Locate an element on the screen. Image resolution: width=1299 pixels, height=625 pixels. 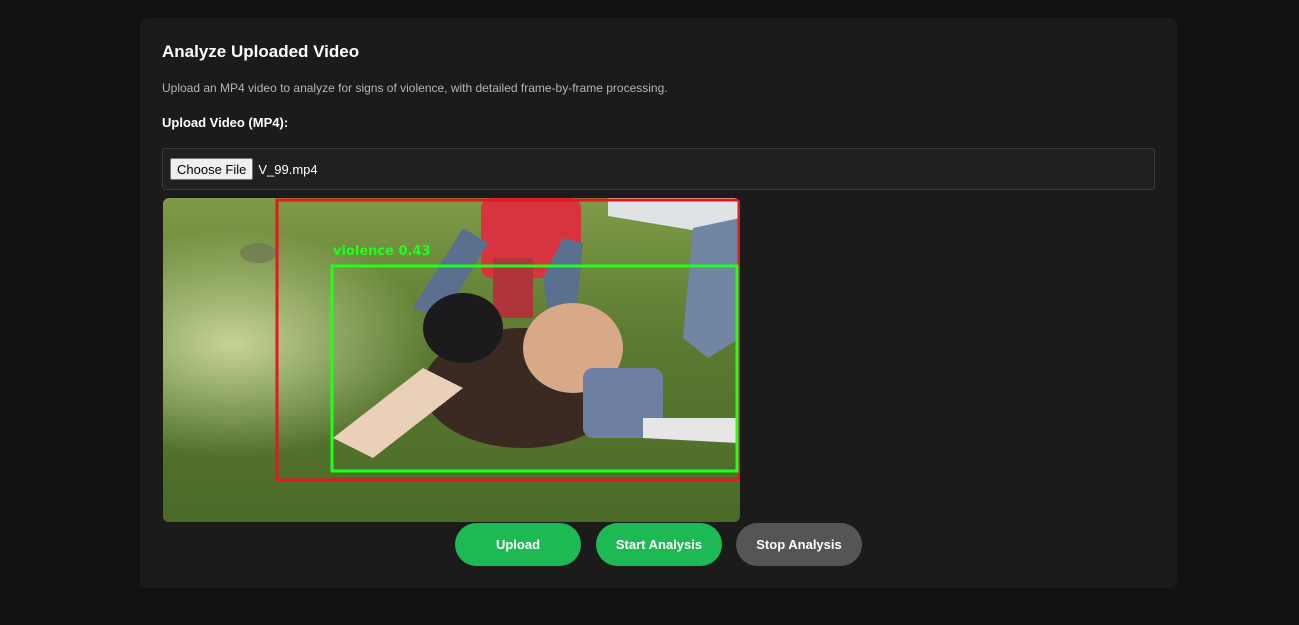
upload-video-label: Upload Video (MP4): is located at coordinates (225, 122).